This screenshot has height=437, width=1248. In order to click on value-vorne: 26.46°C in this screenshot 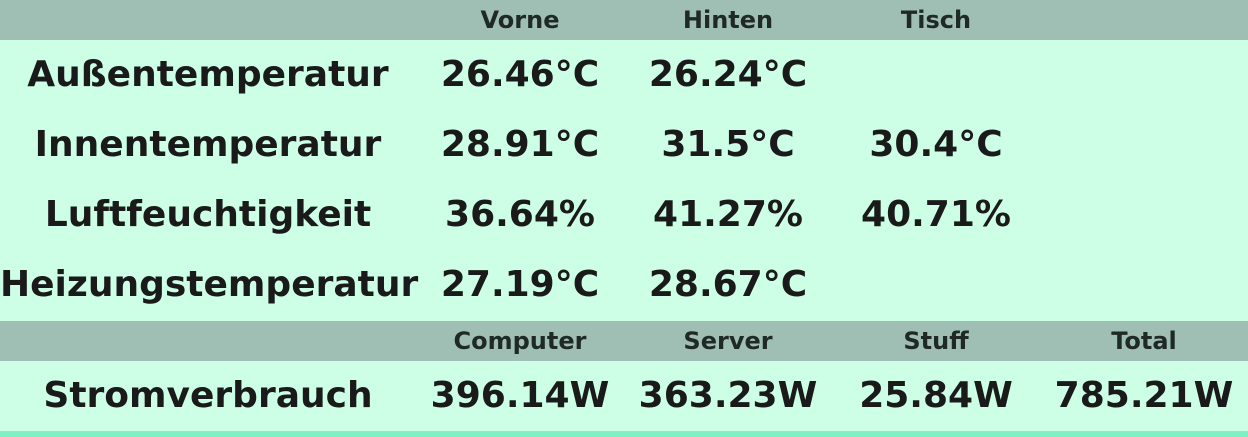, I will do `click(520, 74)`.